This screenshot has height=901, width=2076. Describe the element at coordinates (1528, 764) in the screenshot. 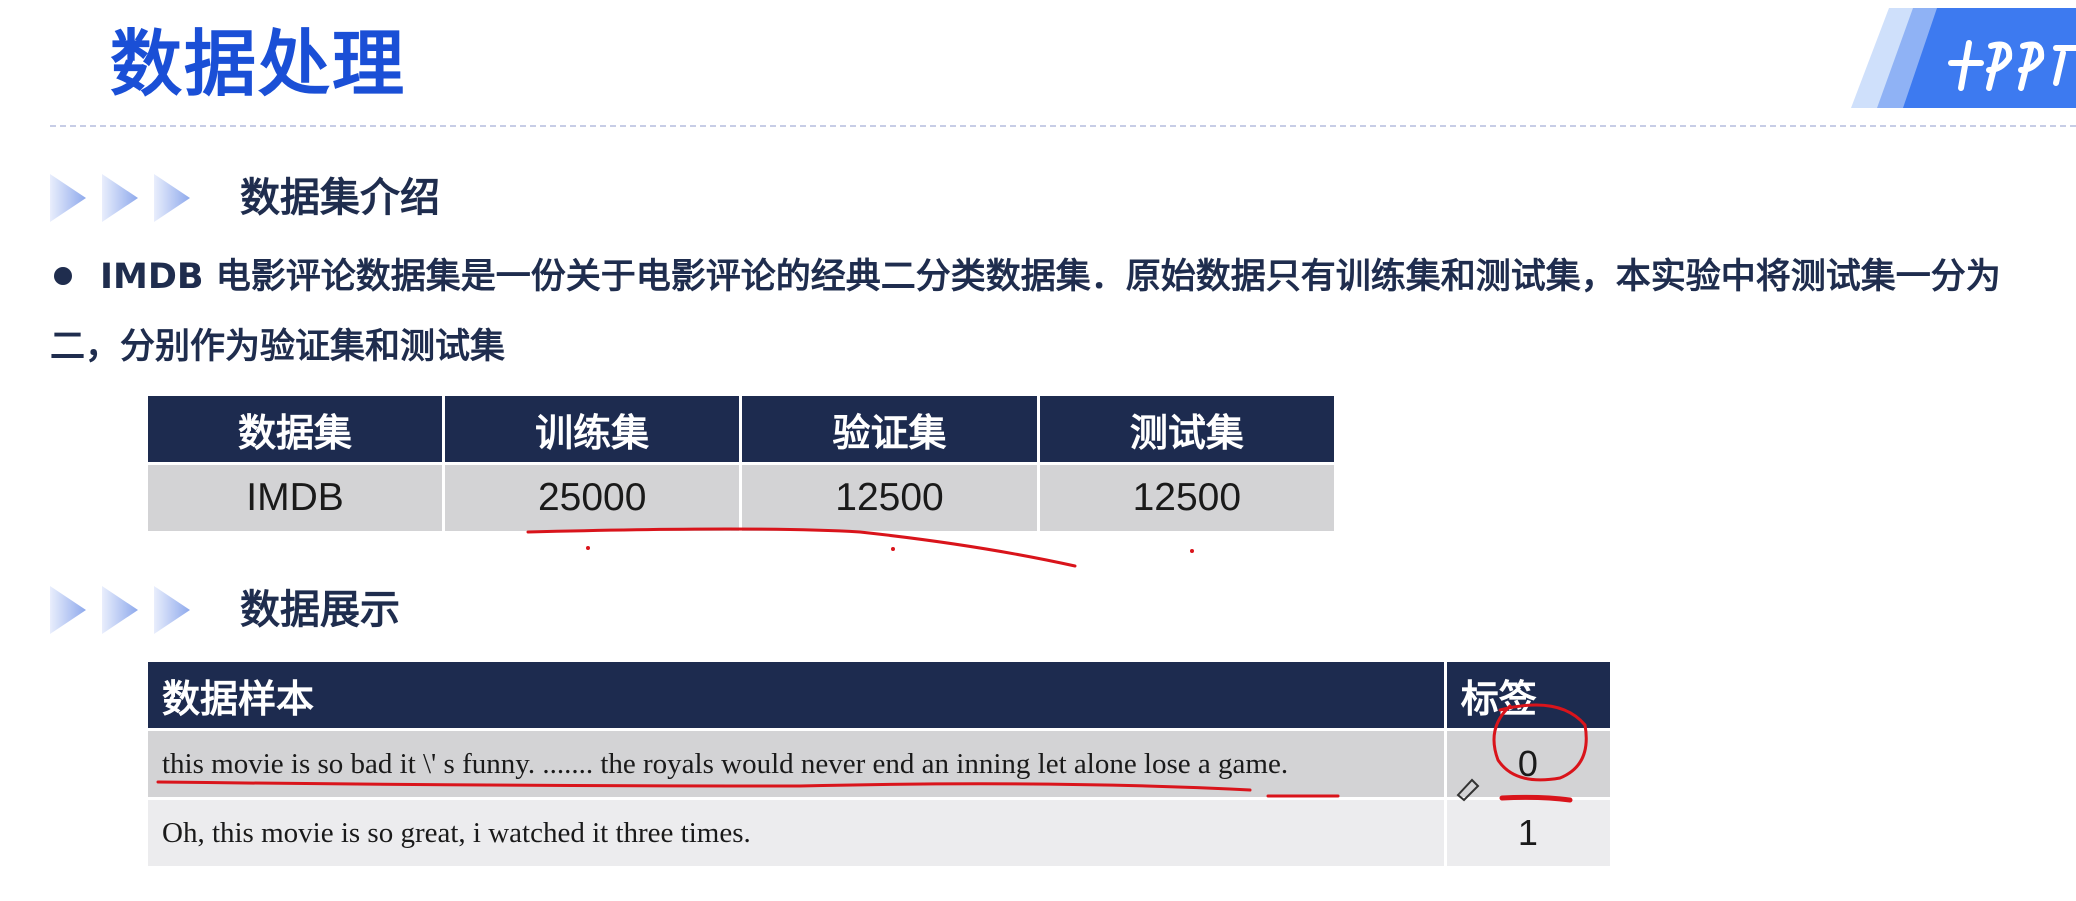

I see `label-cell: 0` at that location.